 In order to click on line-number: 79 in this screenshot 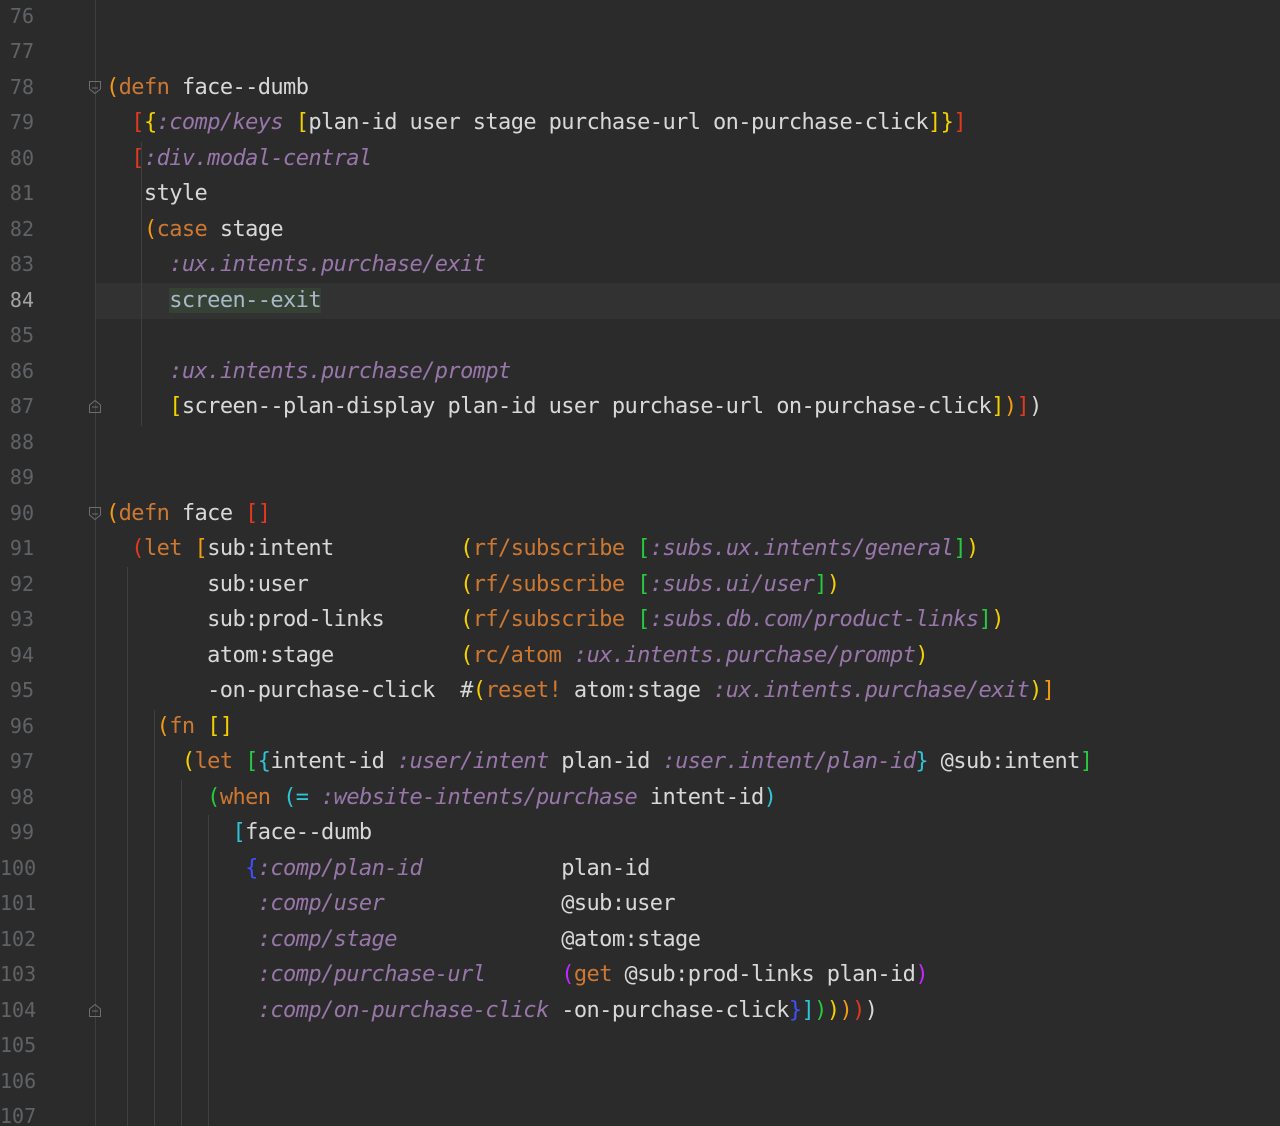, I will do `click(17, 123)`.